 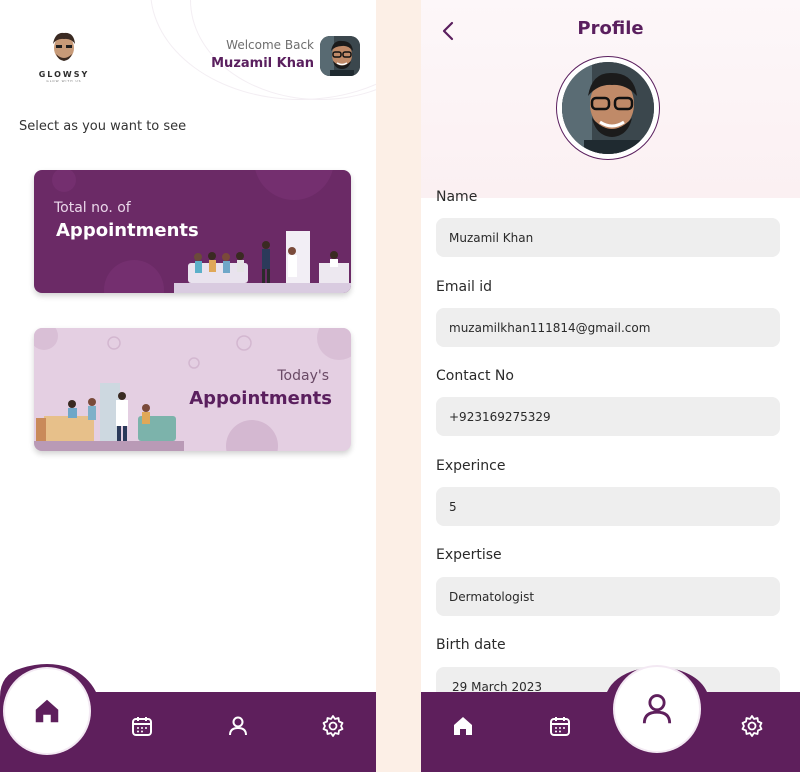 I want to click on email-field, so click(x=608, y=327).